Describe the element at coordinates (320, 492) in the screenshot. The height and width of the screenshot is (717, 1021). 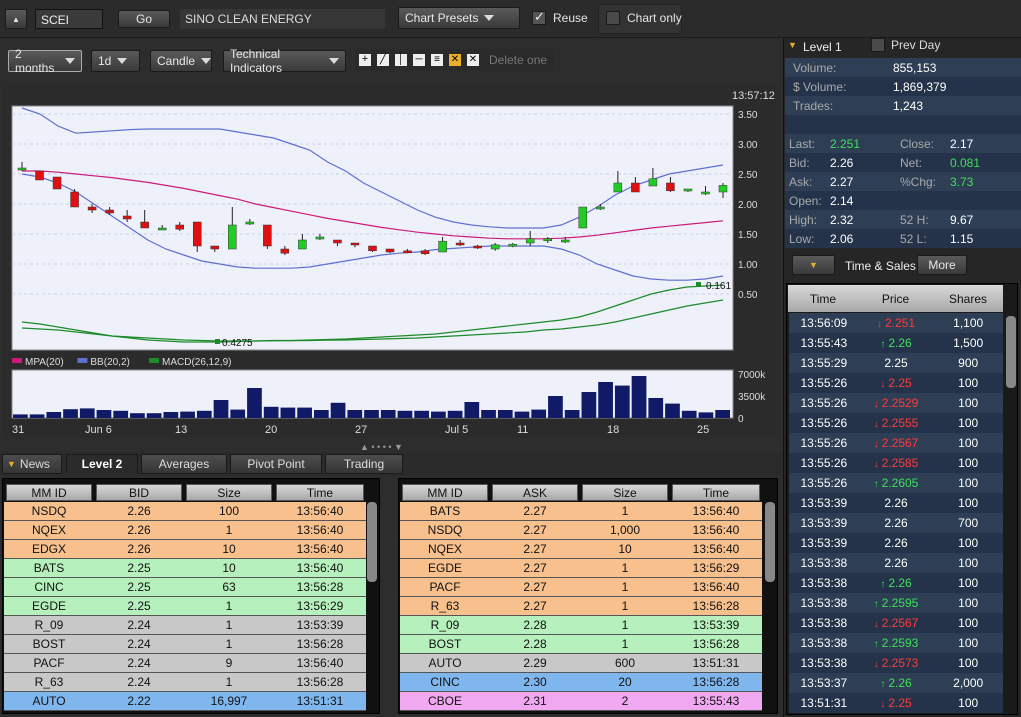
I see `bid_table-header-3: Time` at that location.